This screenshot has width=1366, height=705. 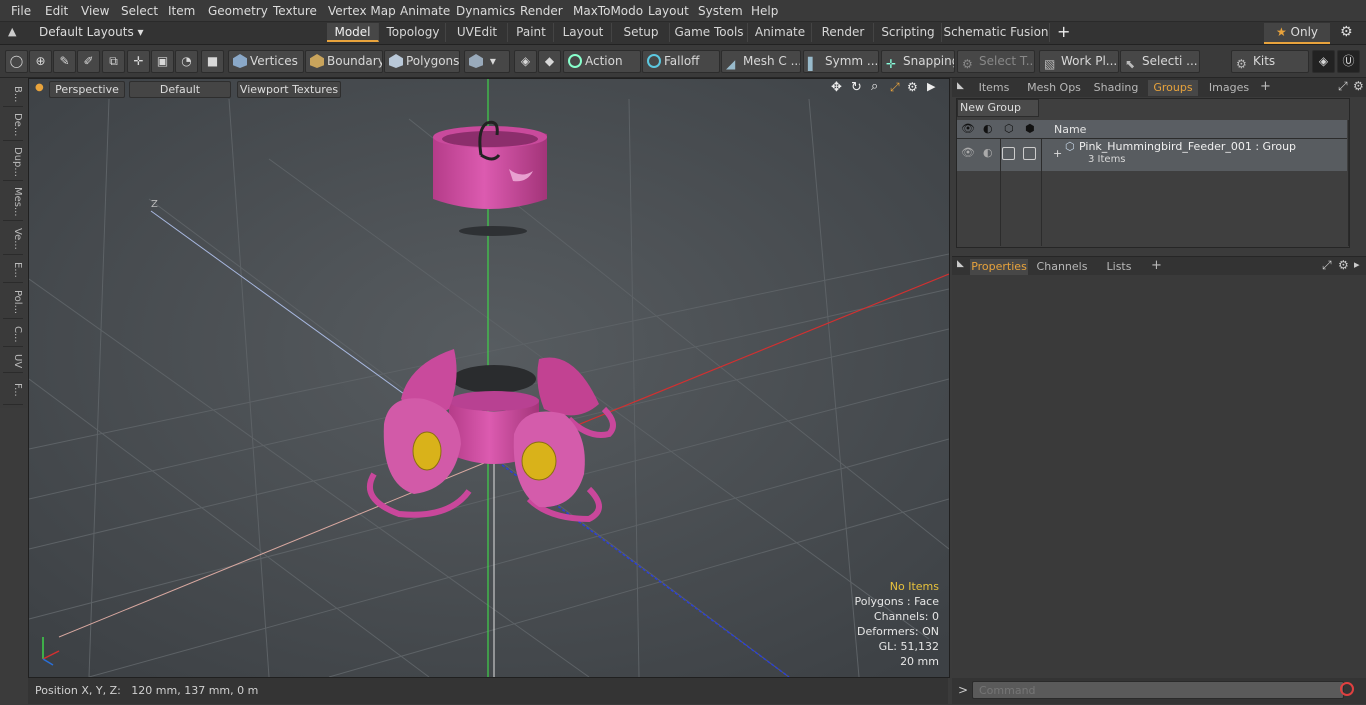 I want to click on bottom-panel-menu-icon: ◣, so click(x=960, y=264).